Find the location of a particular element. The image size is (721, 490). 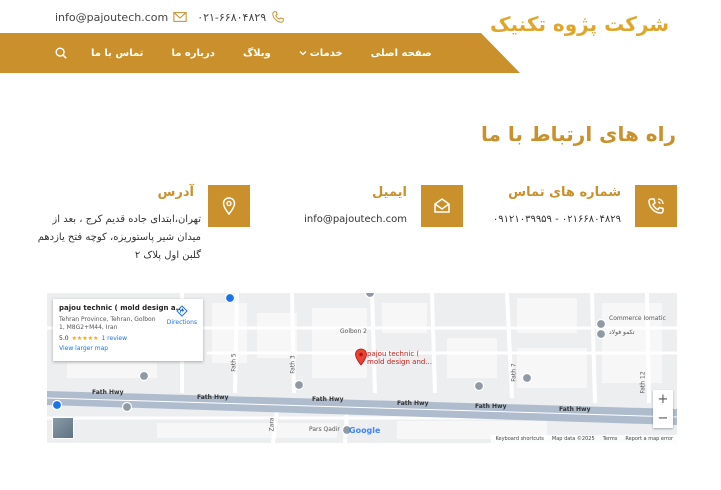

nav-contact: تماس با ما is located at coordinates (117, 53).